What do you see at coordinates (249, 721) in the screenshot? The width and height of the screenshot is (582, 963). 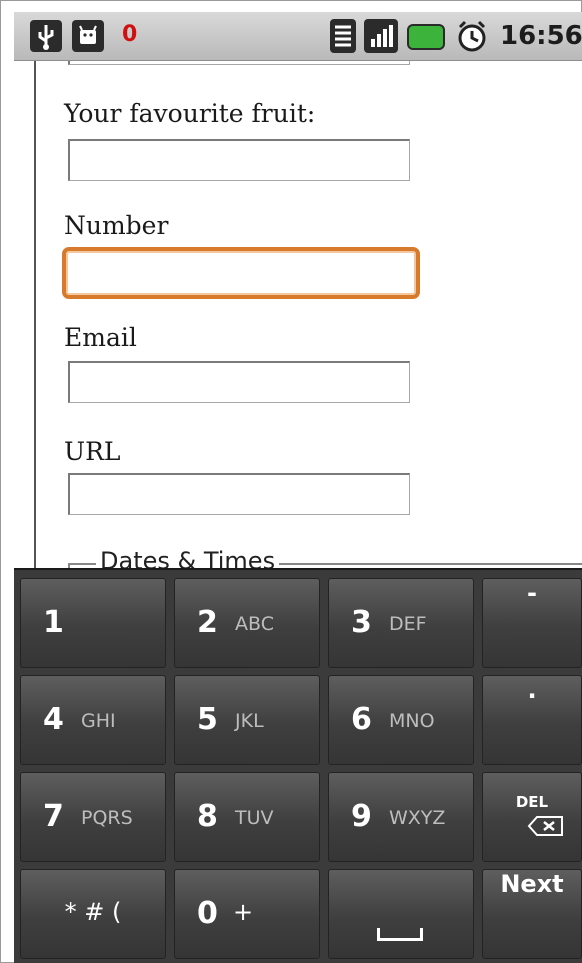 I see `key-5-letters: JKL` at bounding box center [249, 721].